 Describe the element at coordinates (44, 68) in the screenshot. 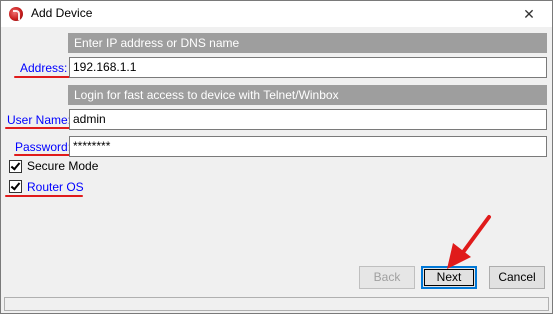

I see `address-label: Address:` at that location.